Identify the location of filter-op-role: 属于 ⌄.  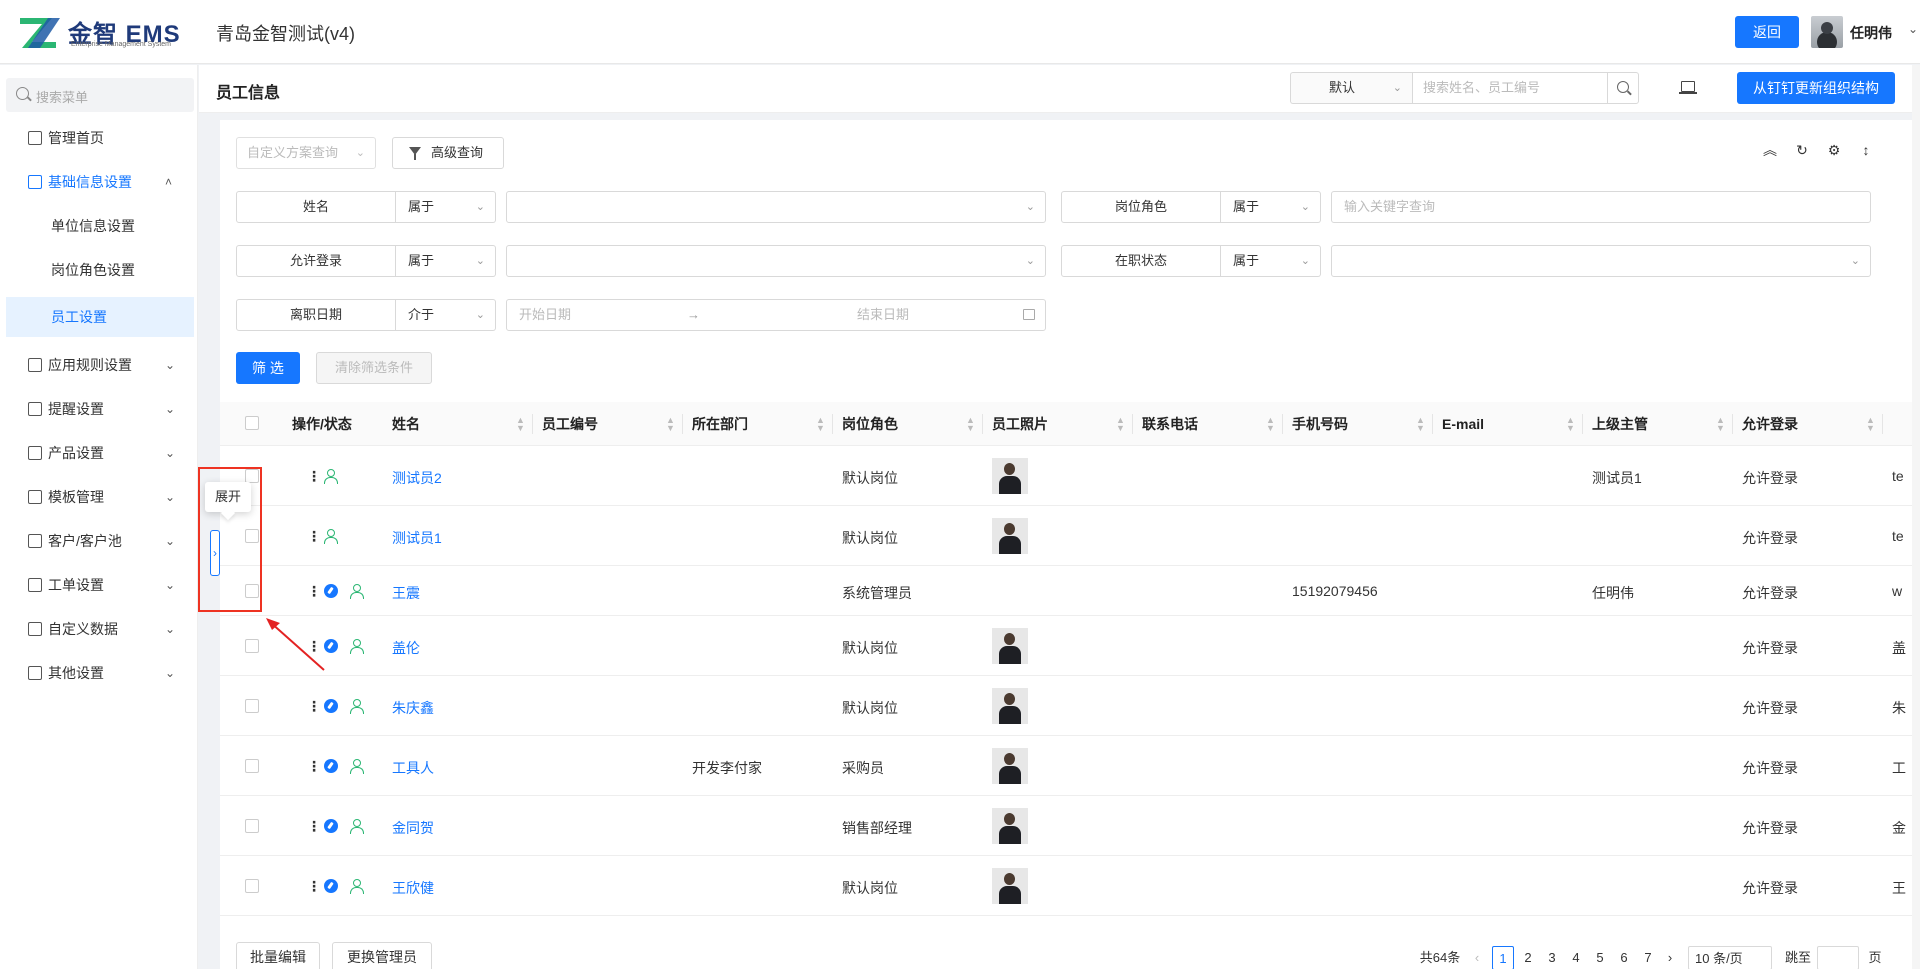
(1271, 207).